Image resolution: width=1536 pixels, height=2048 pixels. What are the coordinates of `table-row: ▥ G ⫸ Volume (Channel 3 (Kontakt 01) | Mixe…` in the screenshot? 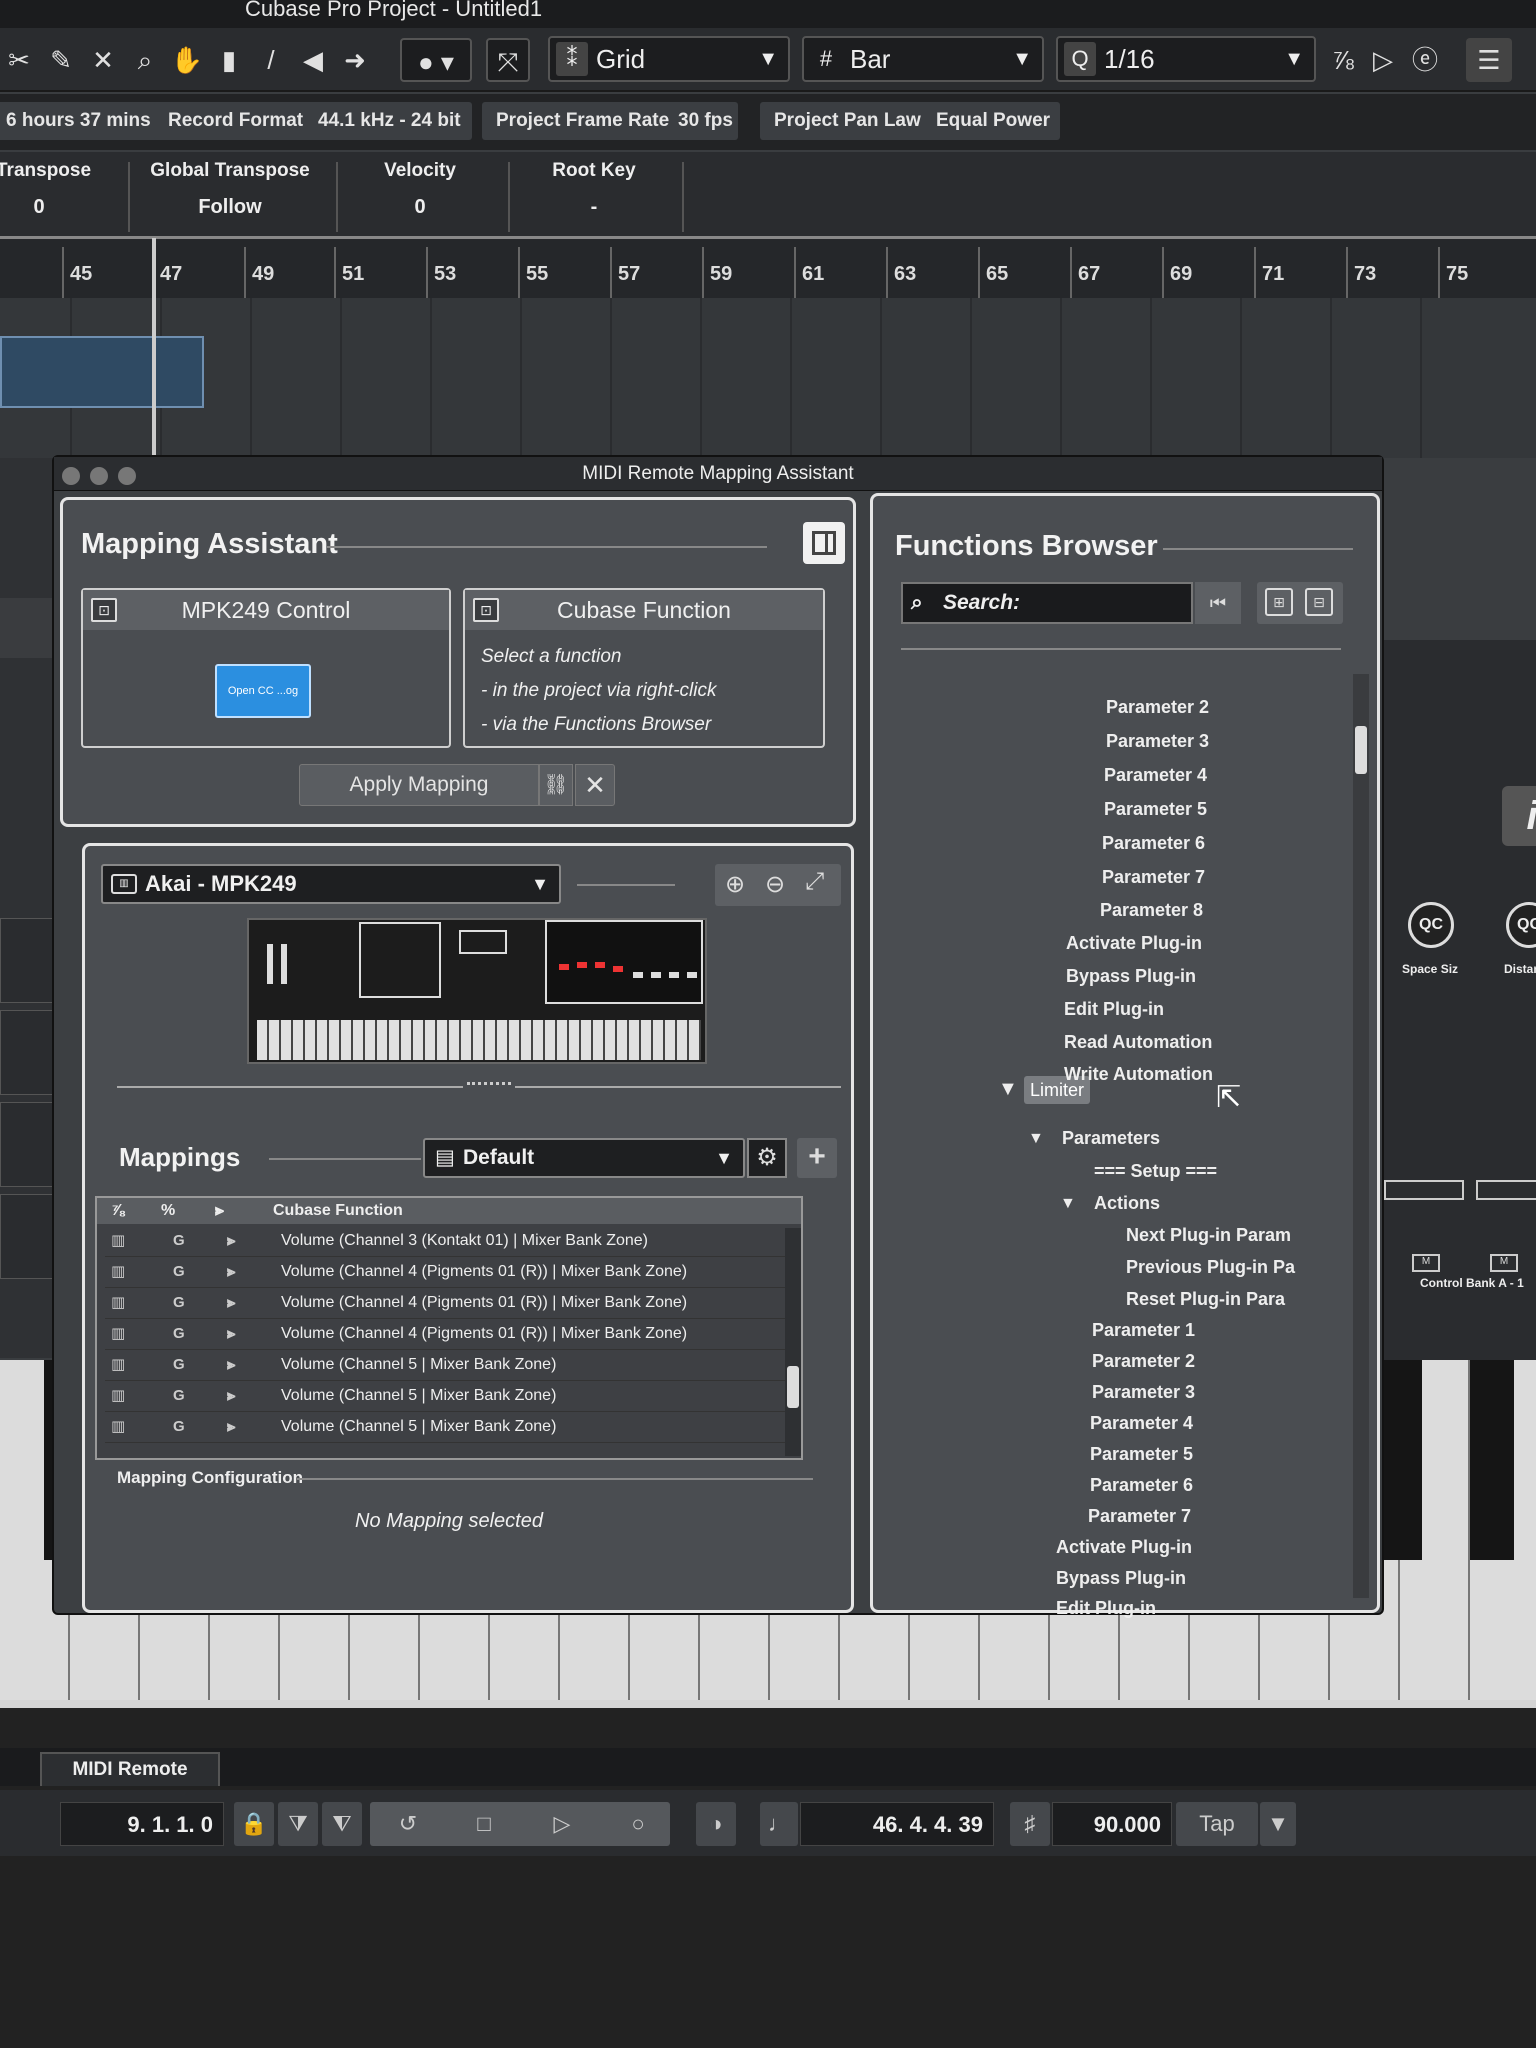 It's located at (445, 1241).